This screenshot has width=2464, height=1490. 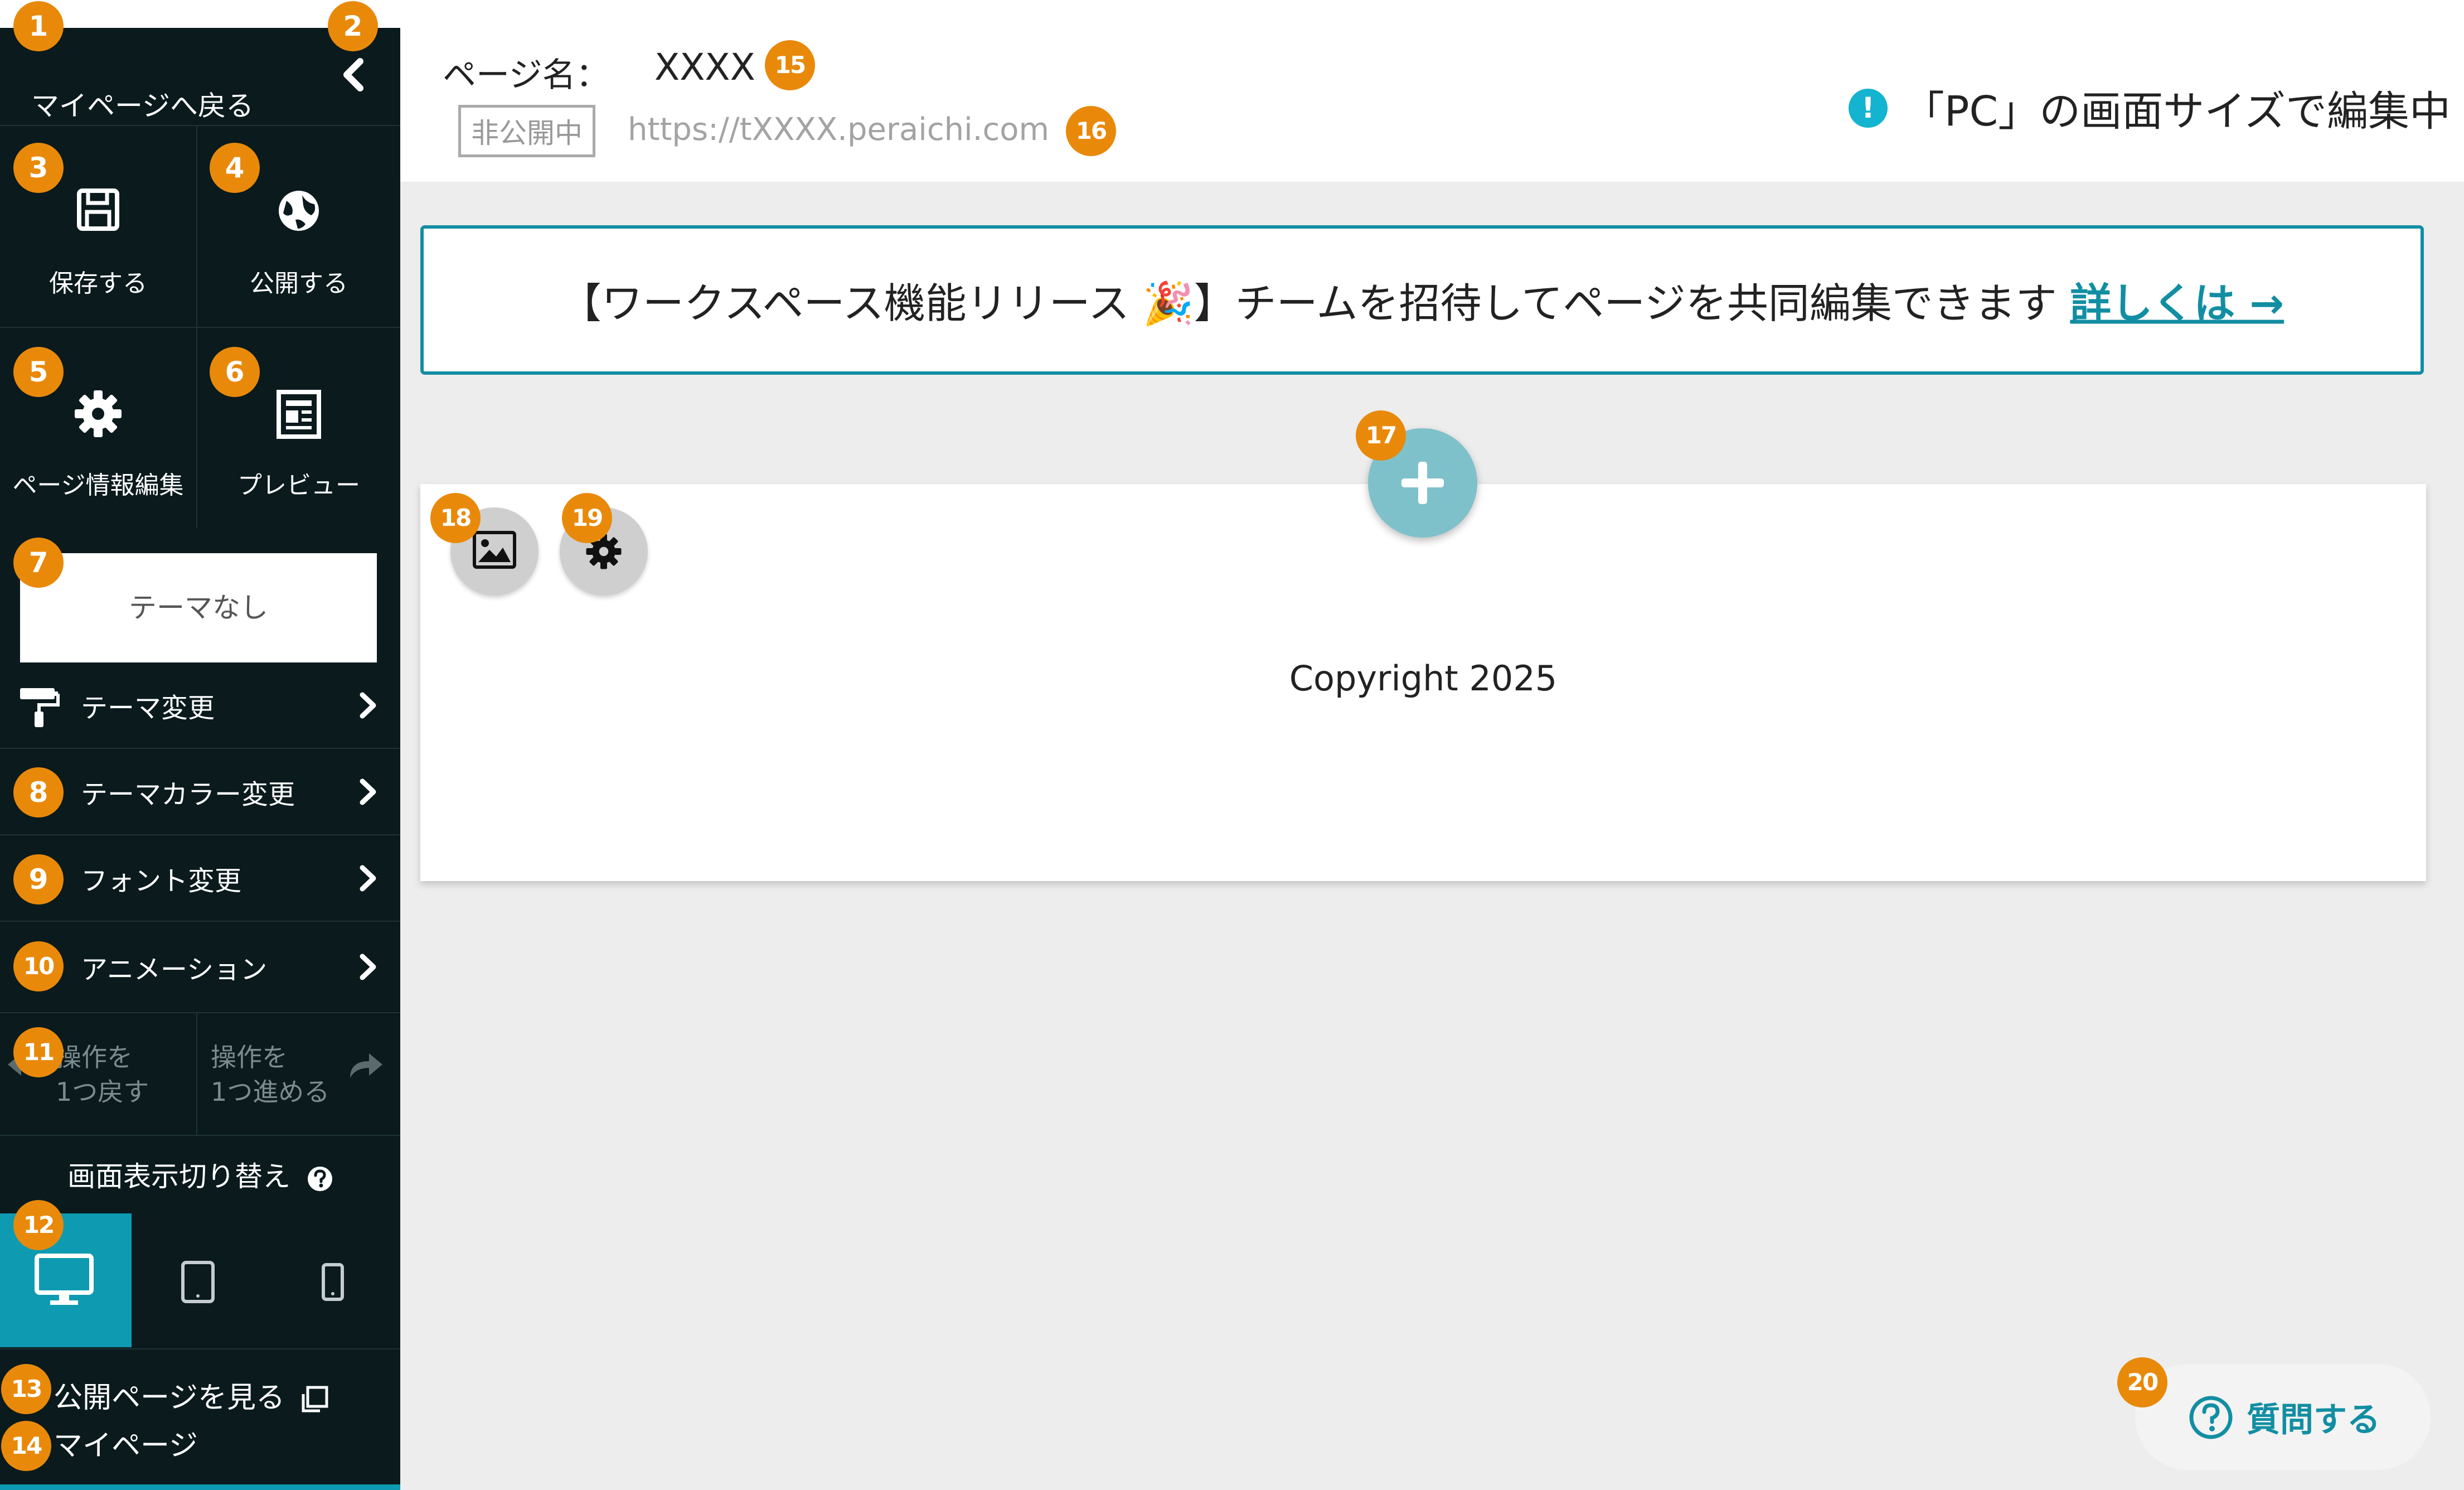 I want to click on page-info-edit-label: ページ情報編集, so click(x=98, y=486).